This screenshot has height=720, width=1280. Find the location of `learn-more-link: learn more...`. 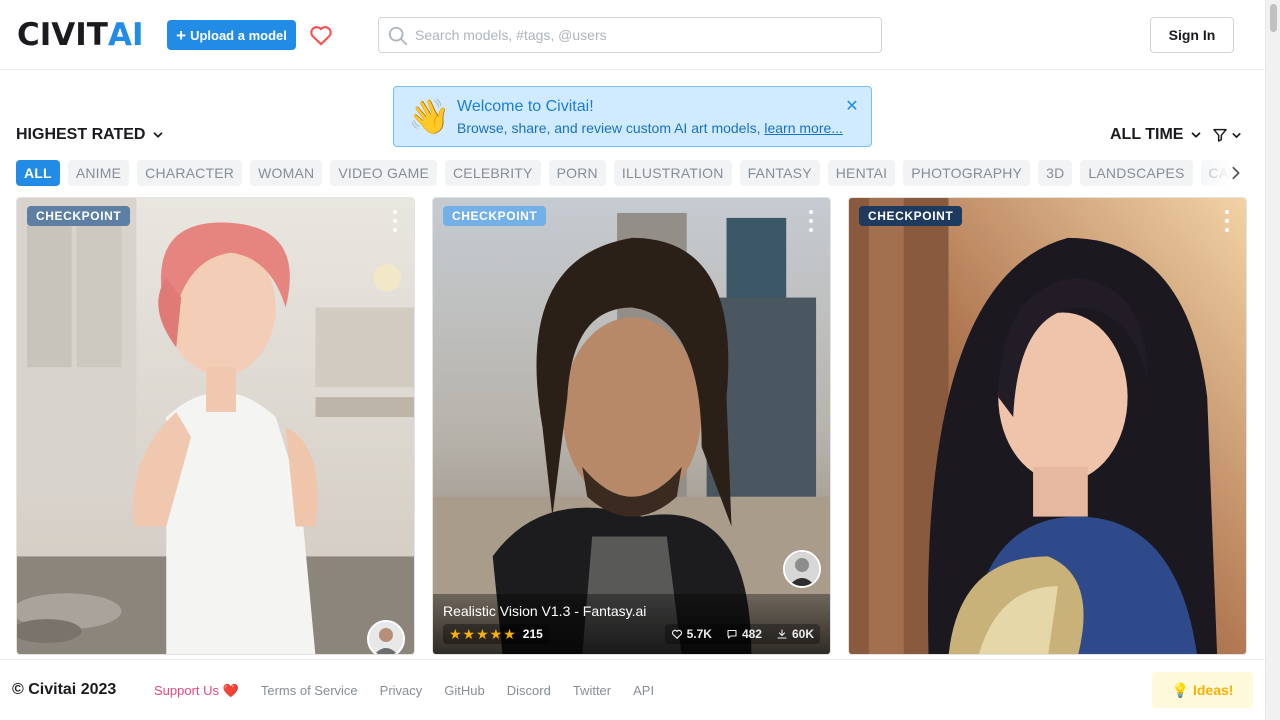

learn-more-link: learn more... is located at coordinates (803, 128).